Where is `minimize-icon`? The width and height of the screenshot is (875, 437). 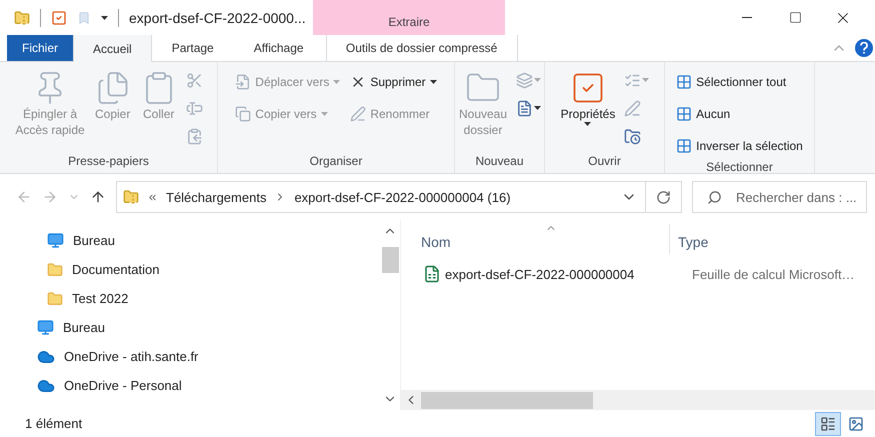 minimize-icon is located at coordinates (747, 17).